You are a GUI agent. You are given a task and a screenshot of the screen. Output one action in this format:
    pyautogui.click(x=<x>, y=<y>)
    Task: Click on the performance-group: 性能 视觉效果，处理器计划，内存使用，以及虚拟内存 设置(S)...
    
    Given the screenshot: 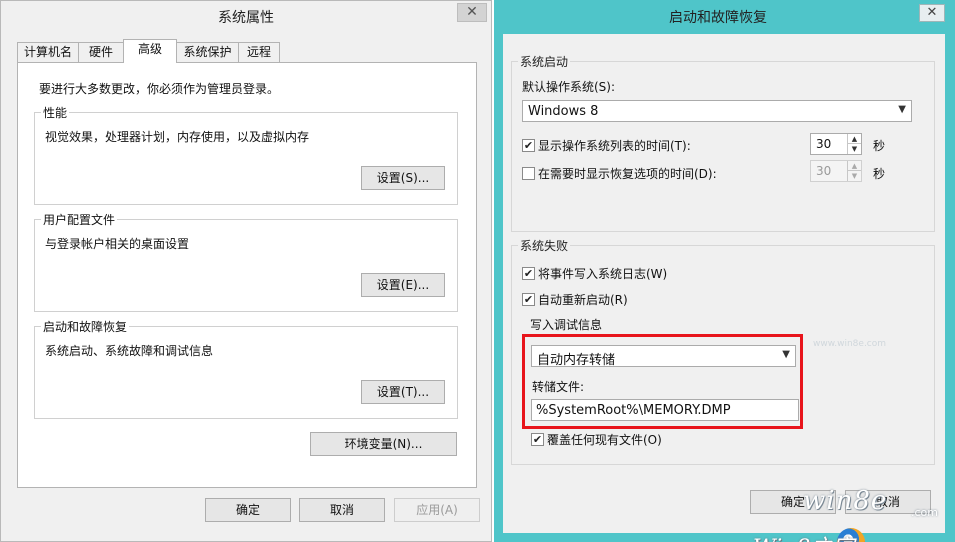 What is the action you would take?
    pyautogui.click(x=246, y=154)
    